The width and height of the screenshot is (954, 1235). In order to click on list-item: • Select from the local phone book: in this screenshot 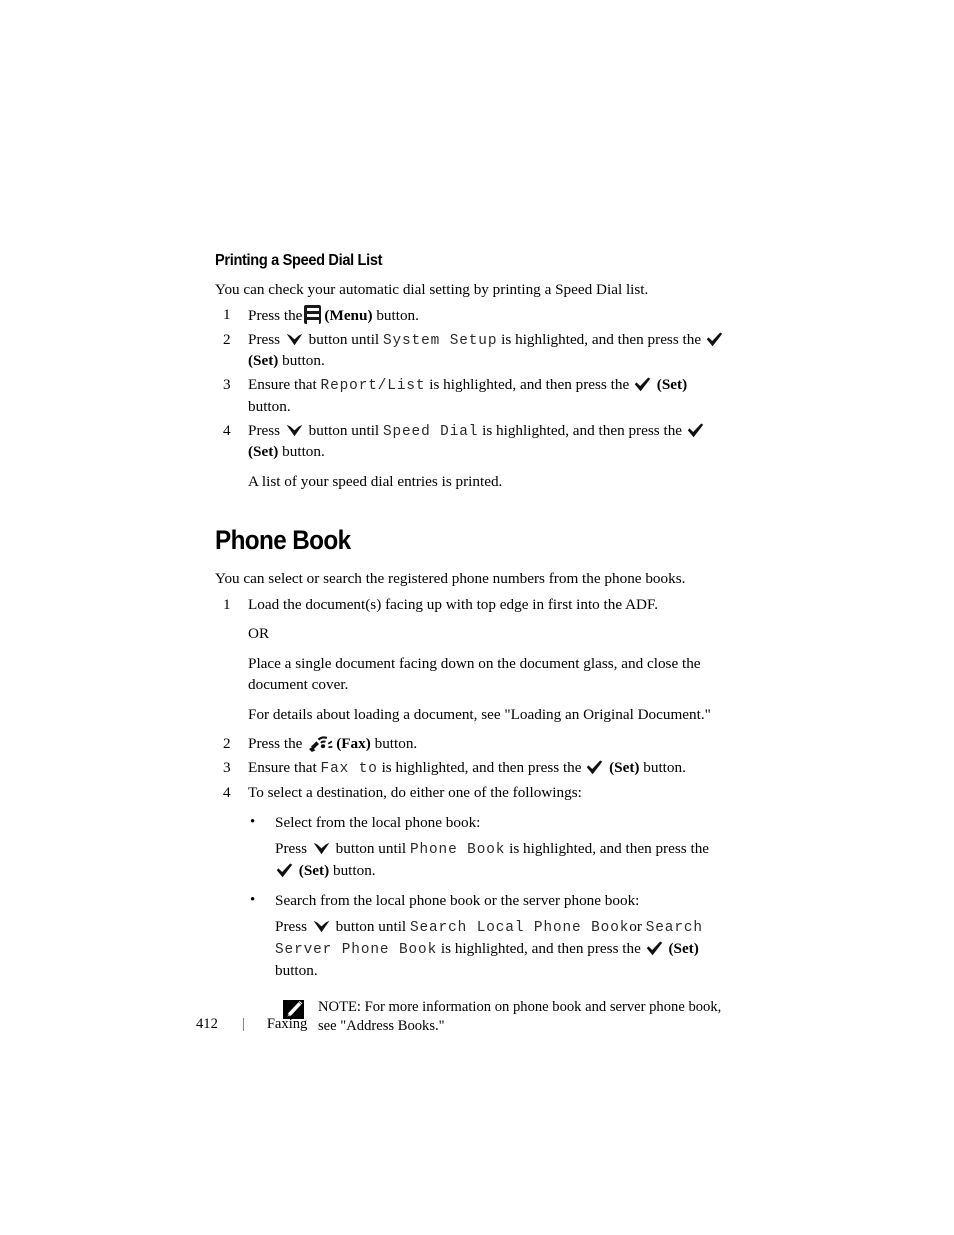, I will do `click(470, 823)`.